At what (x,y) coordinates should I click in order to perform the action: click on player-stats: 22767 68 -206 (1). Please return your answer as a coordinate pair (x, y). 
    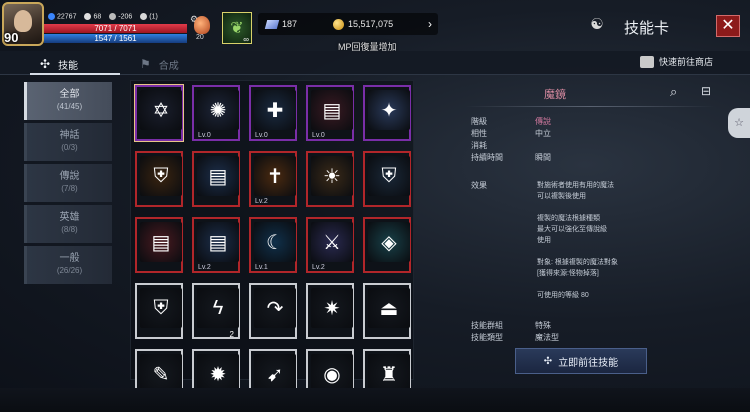
    Looking at the image, I should click on (103, 16).